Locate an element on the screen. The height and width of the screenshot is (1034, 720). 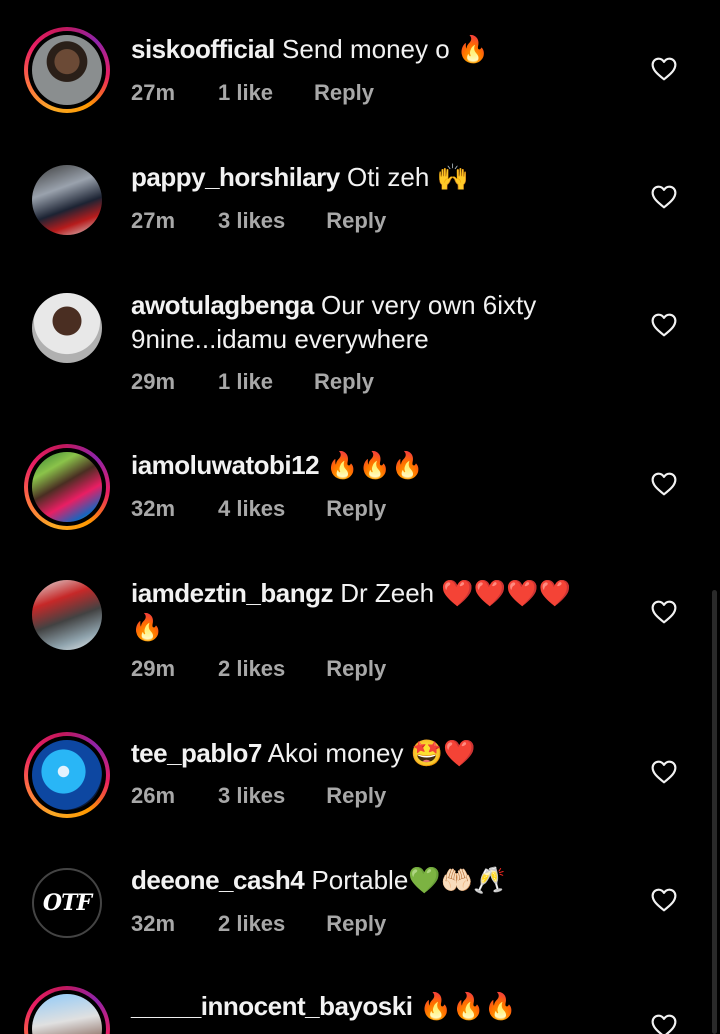
comment-text: Oti zeh 🙌 is located at coordinates (407, 177).